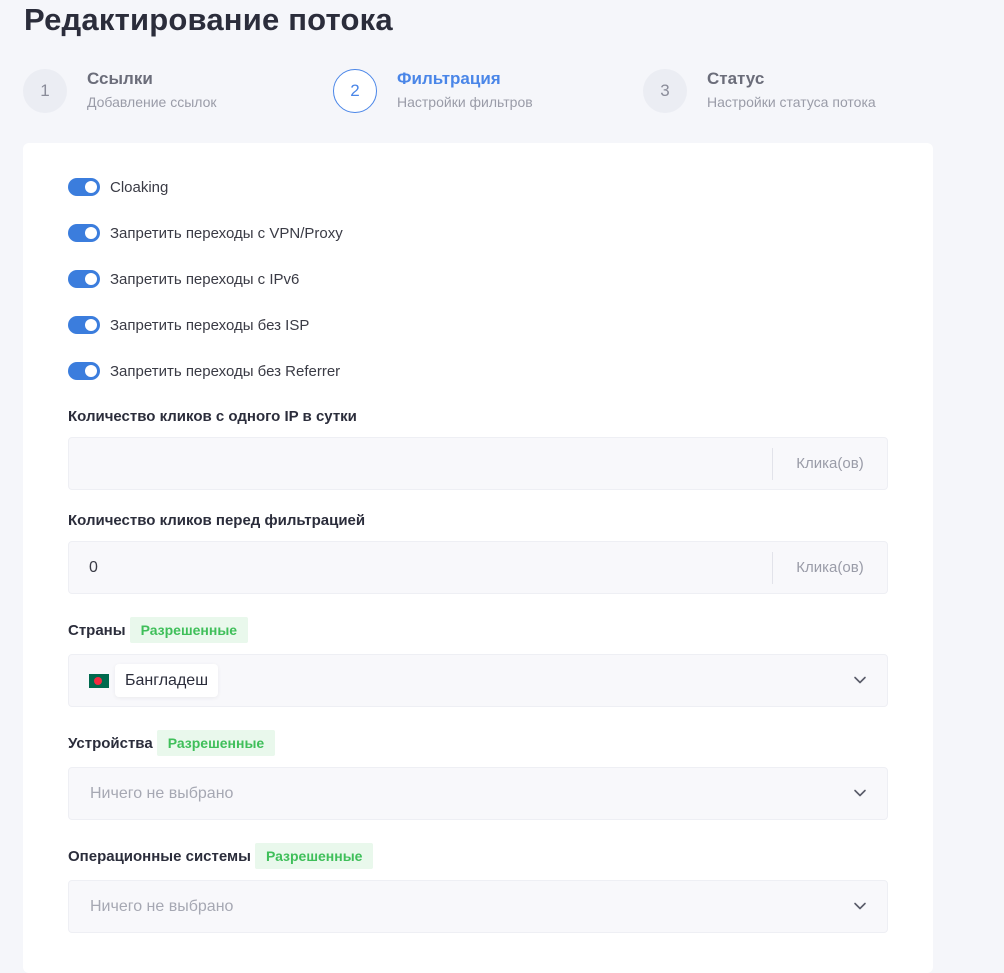  What do you see at coordinates (97, 630) in the screenshot?
I see `countries-label-text: Страны` at bounding box center [97, 630].